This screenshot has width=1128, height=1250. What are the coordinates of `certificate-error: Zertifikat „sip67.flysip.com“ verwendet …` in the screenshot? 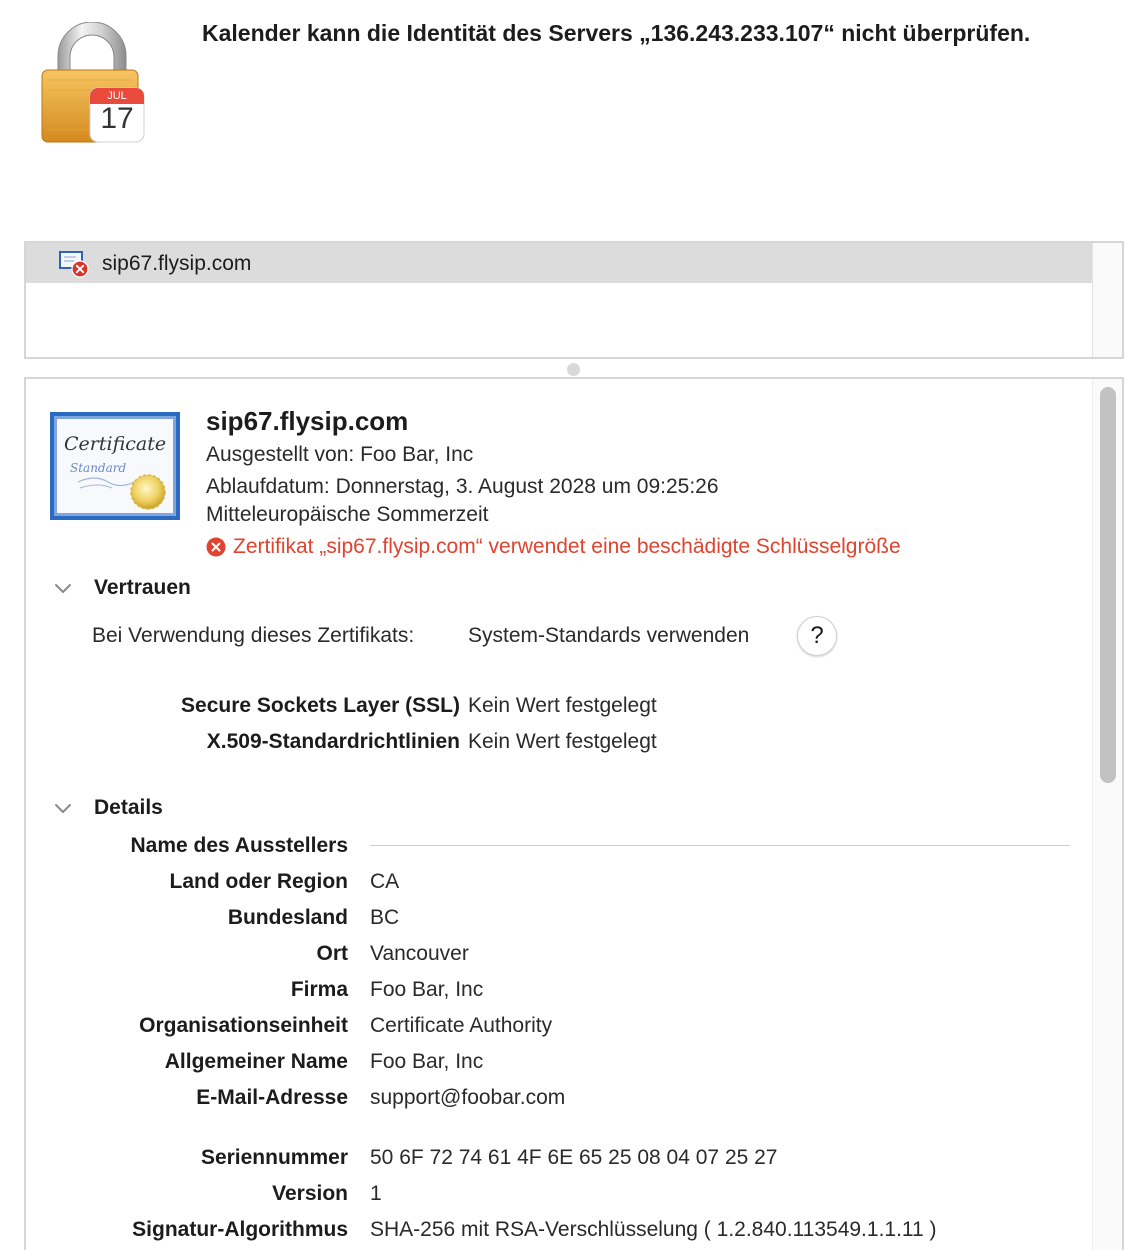 It's located at (553, 547).